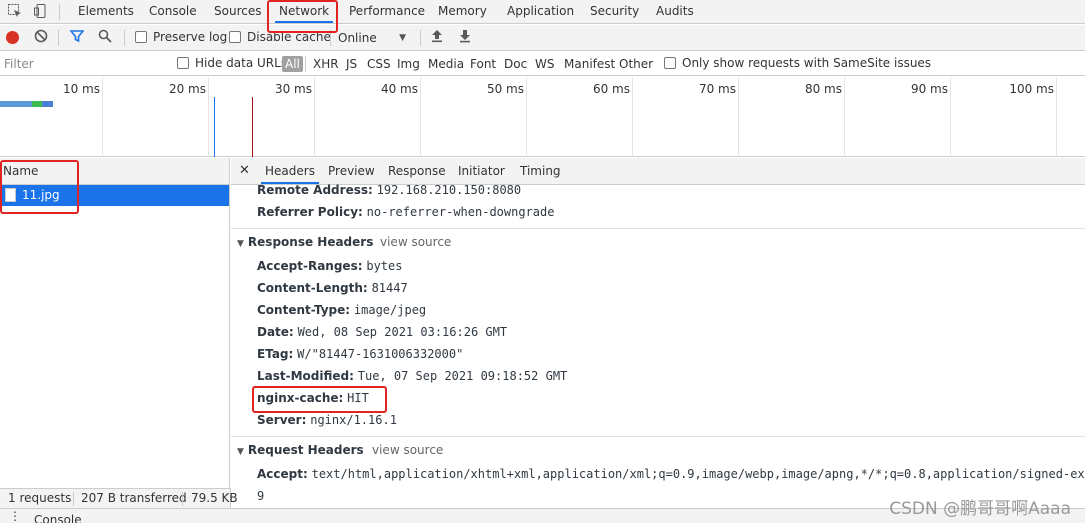 The width and height of the screenshot is (1085, 523). I want to click on request-list: Name 11.jpg, so click(115, 323).